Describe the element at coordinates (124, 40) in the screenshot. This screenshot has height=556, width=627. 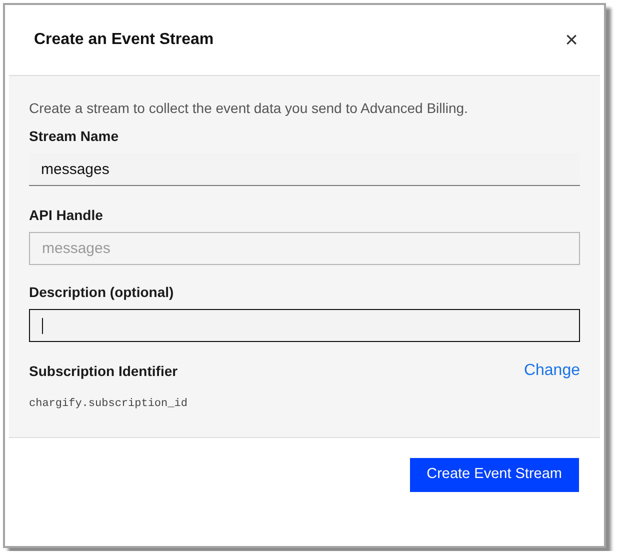
I see `dialog-title: Create an Event Stream` at that location.